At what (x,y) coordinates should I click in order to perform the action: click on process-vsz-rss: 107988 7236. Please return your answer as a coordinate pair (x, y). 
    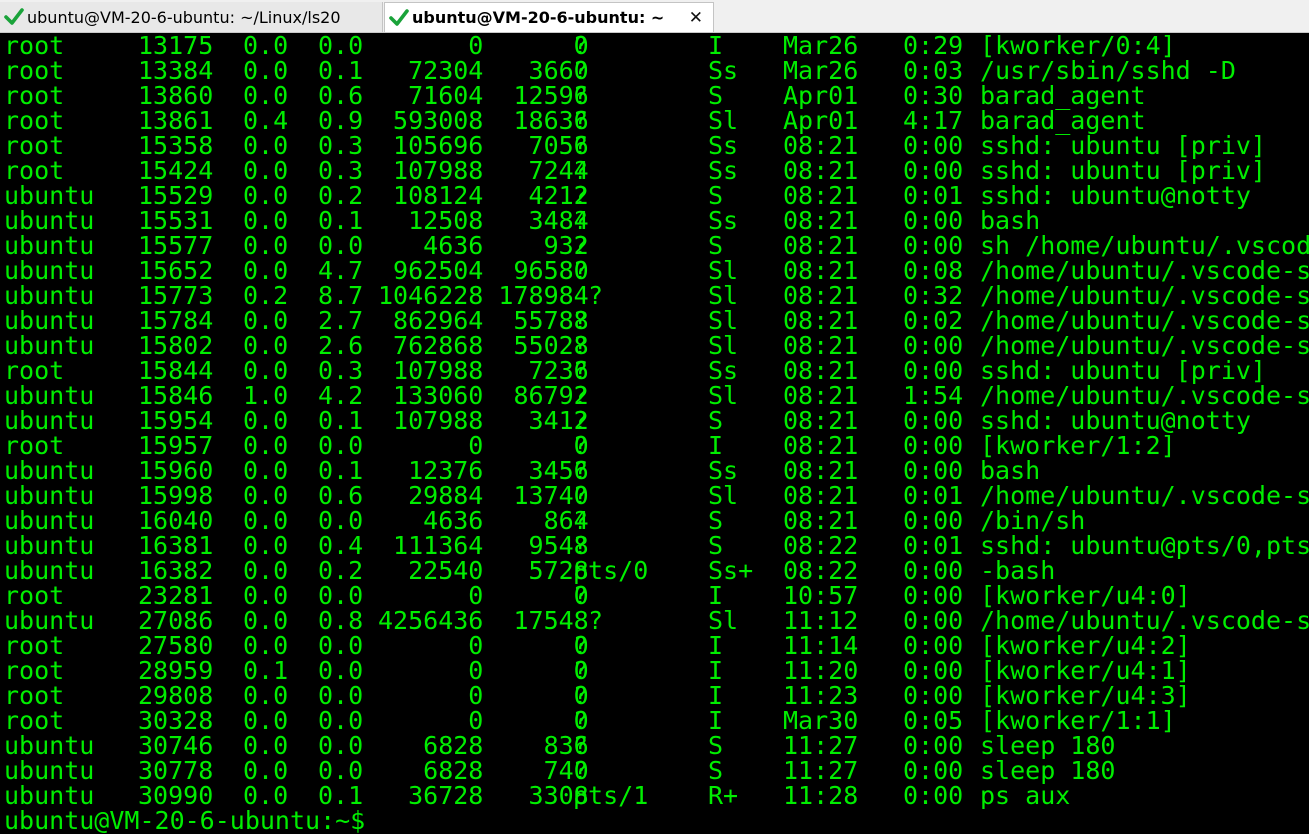
    Looking at the image, I should click on (483, 370).